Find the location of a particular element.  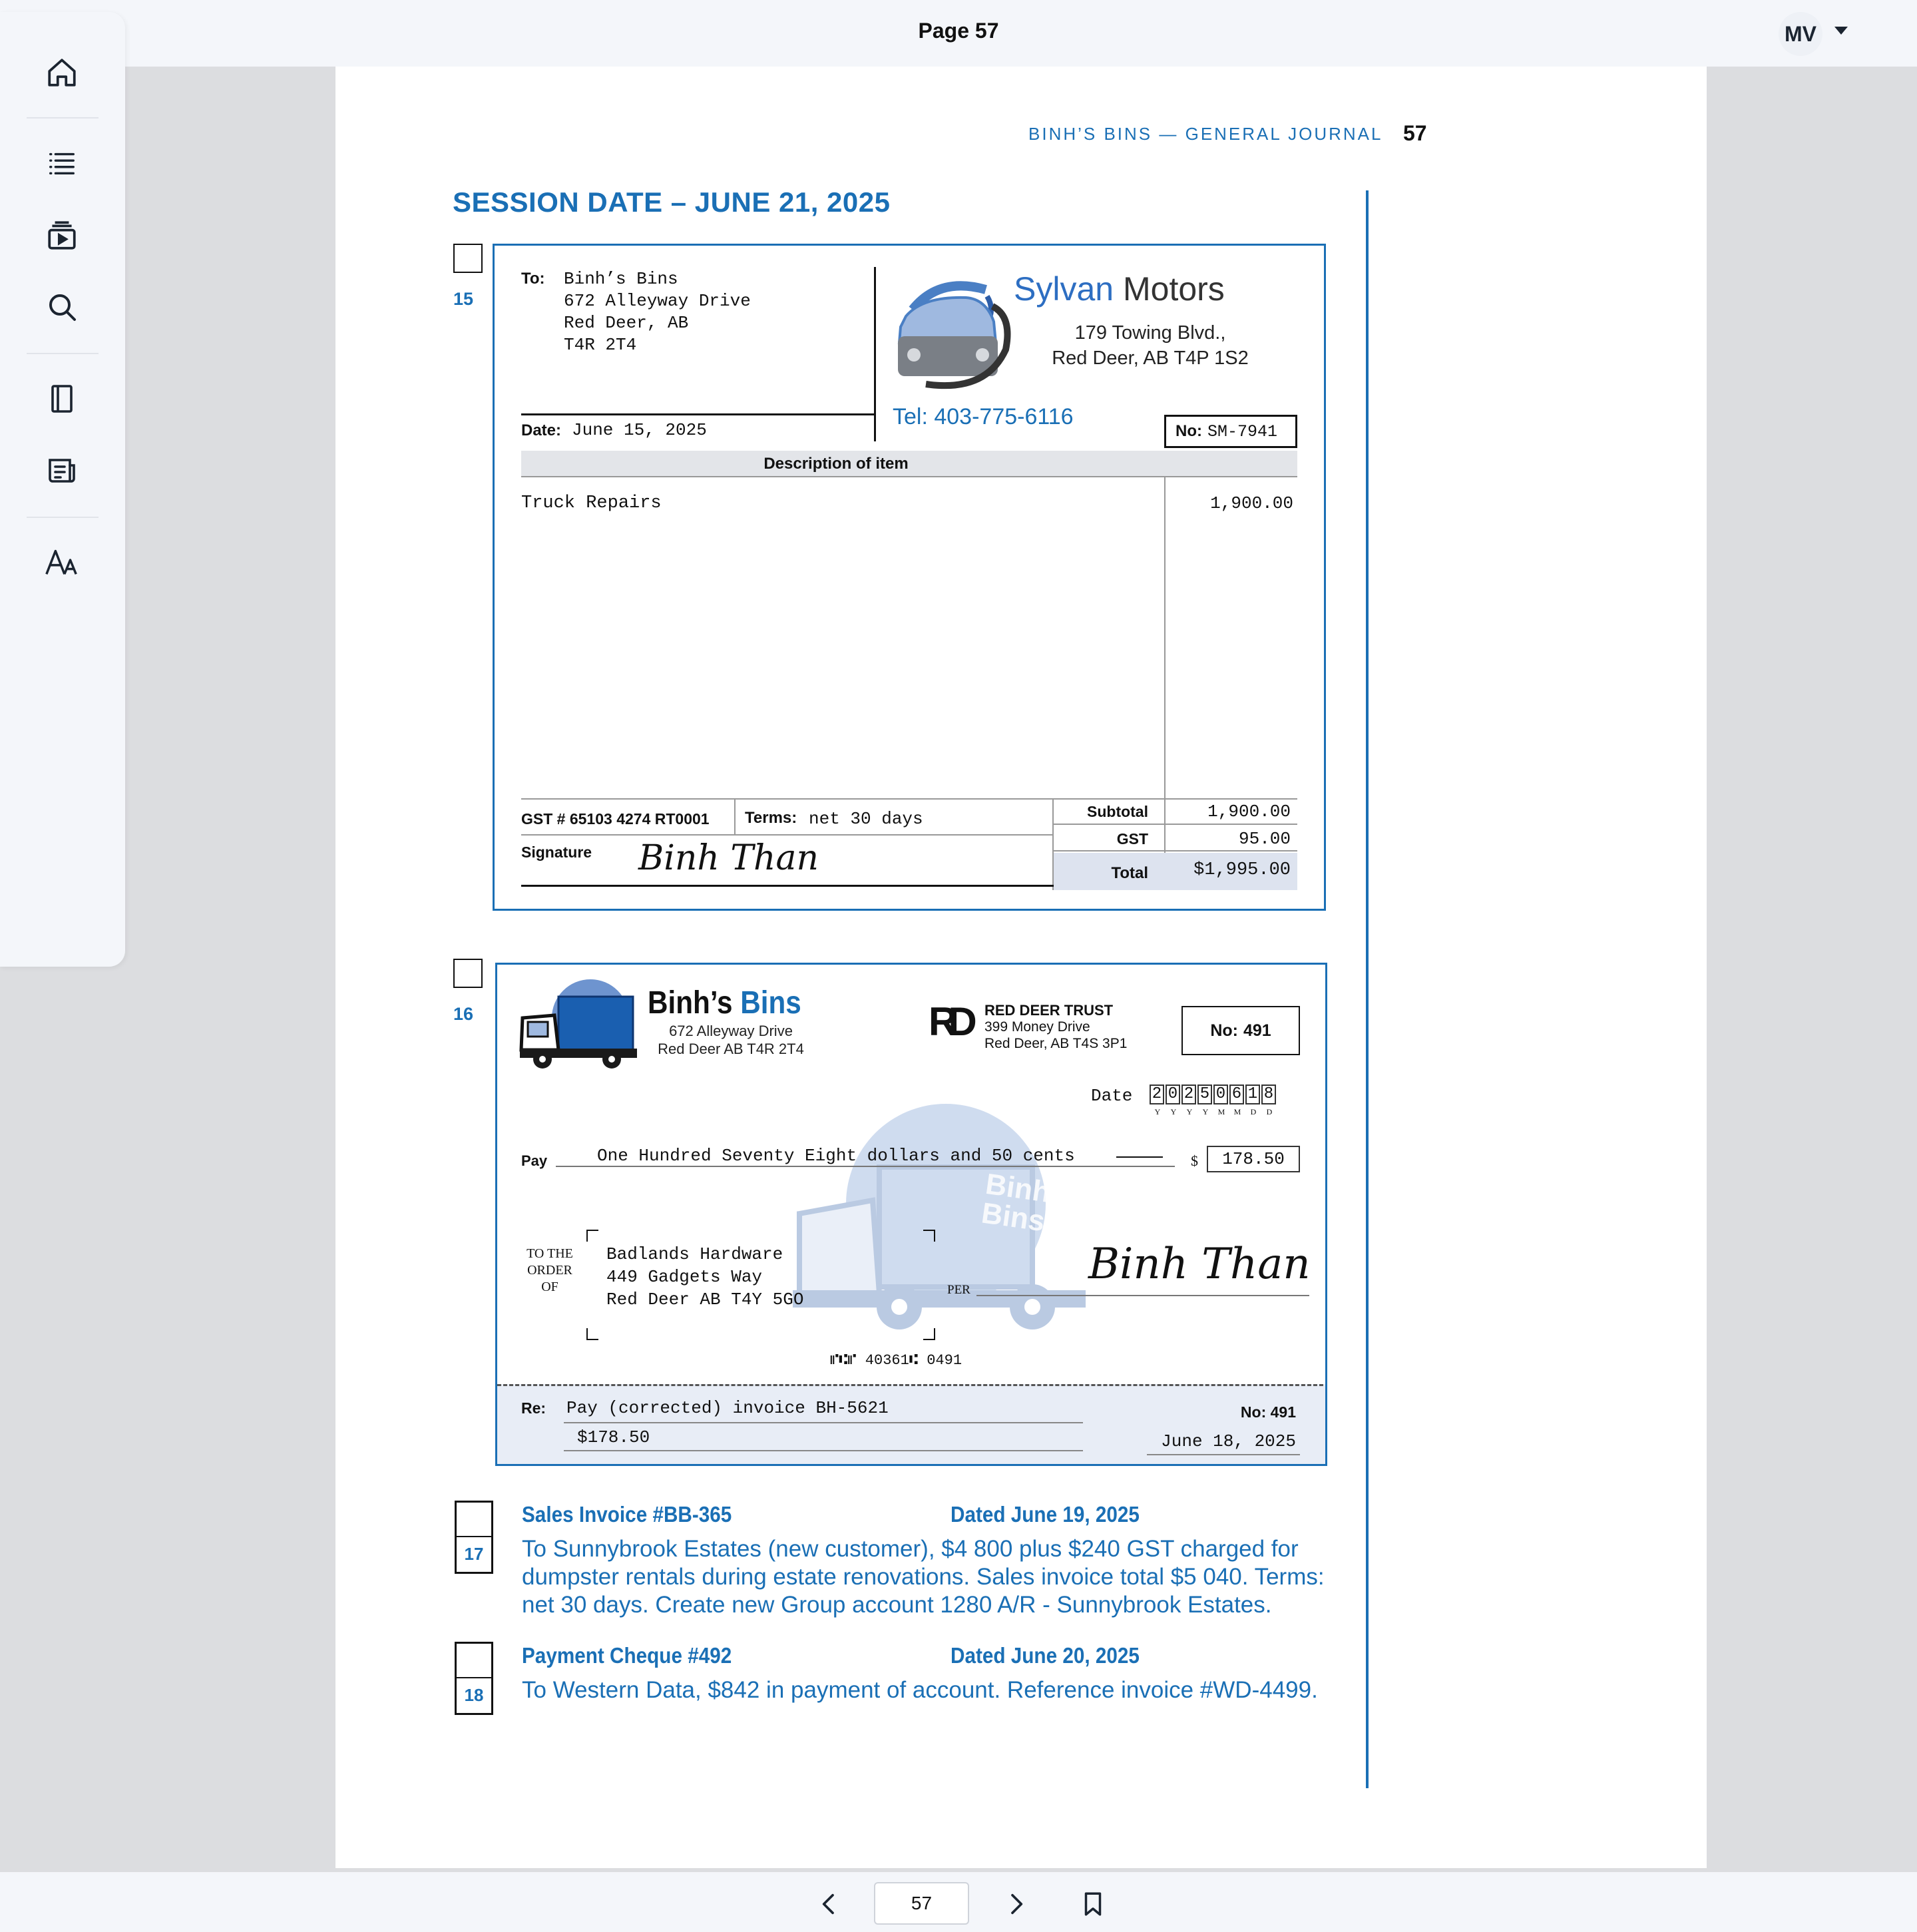

chevron-down-icon is located at coordinates (1841, 31).